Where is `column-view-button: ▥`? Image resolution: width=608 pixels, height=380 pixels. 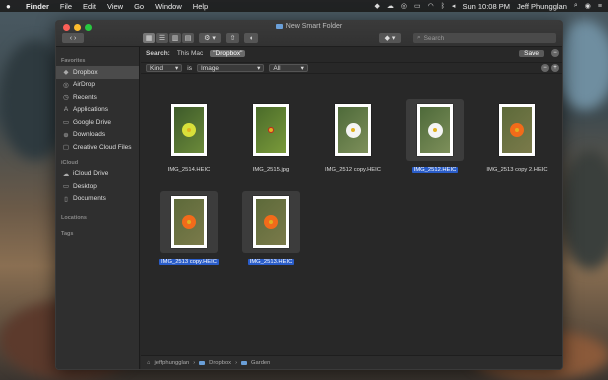
column-view-button: ▥ is located at coordinates (175, 38).